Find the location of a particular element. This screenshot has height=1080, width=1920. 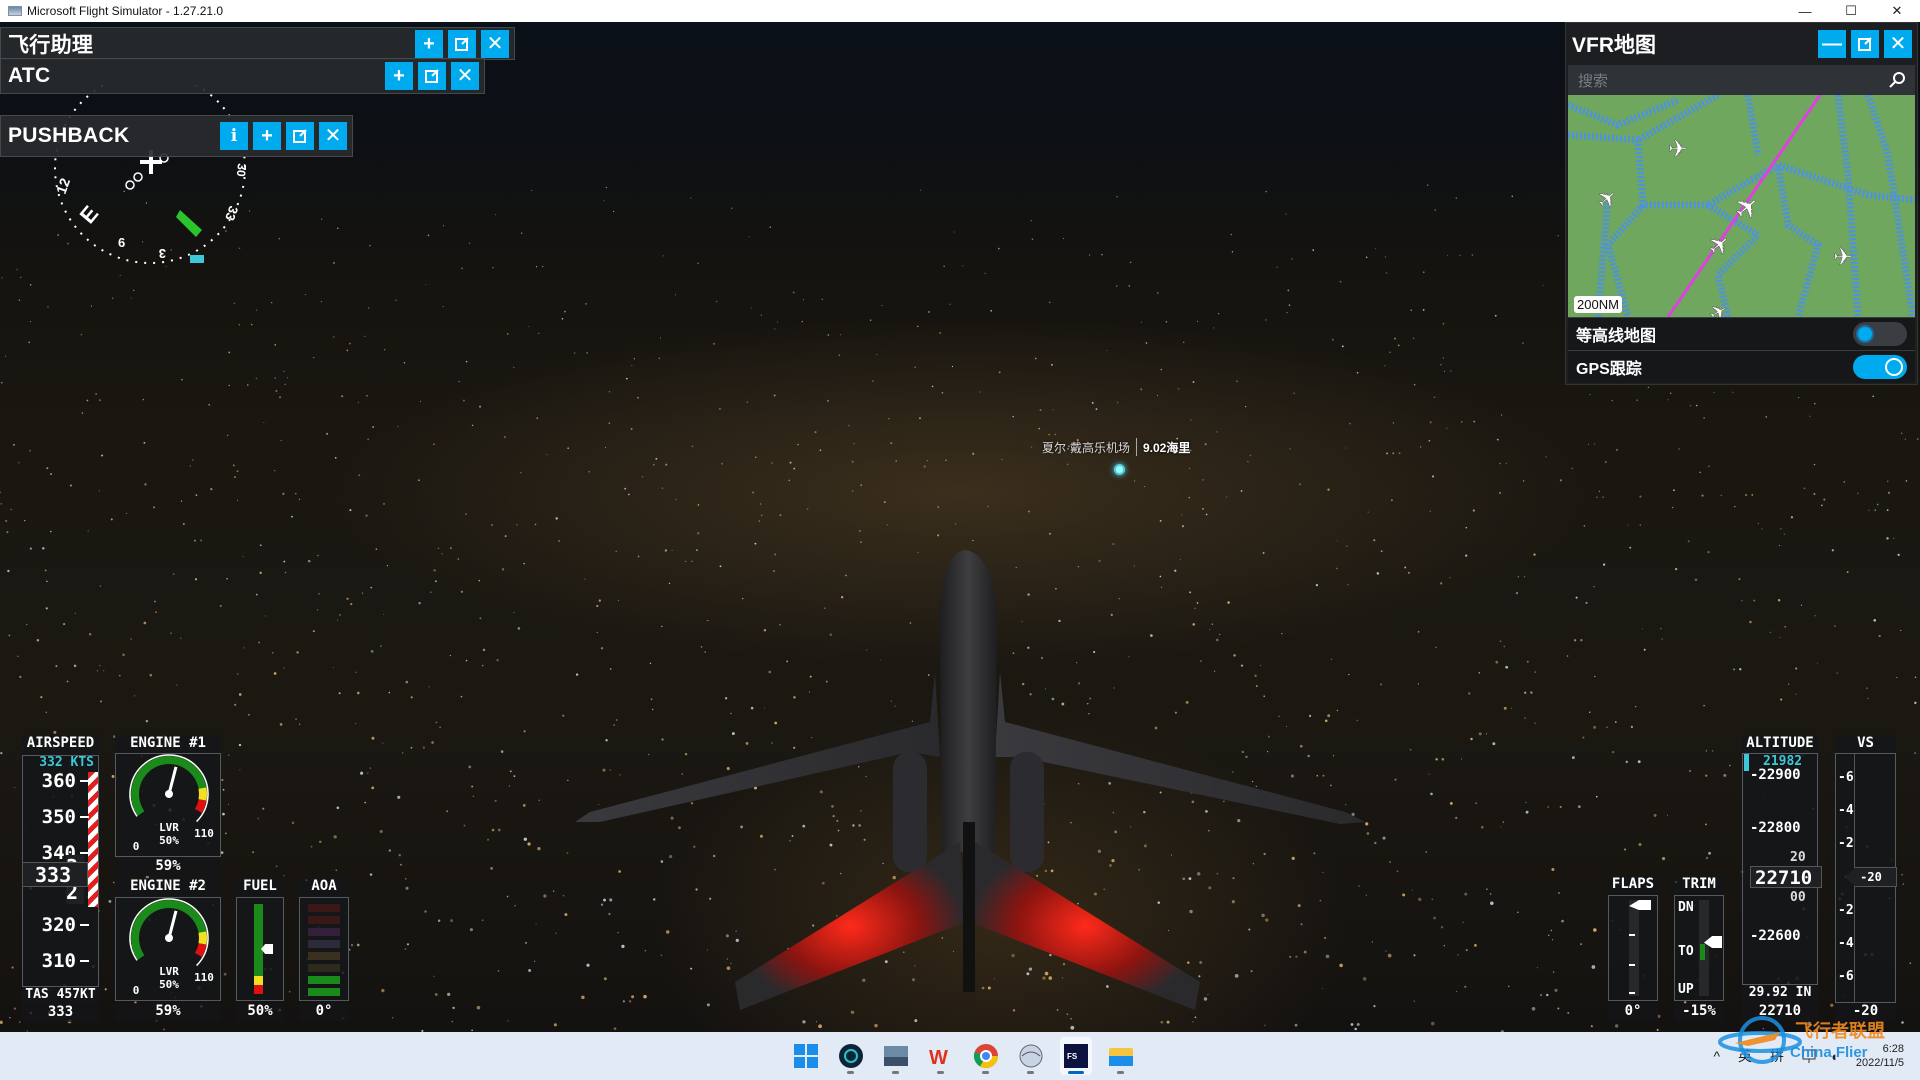

tray-chevron-icon: ^ is located at coordinates (1716, 1056).